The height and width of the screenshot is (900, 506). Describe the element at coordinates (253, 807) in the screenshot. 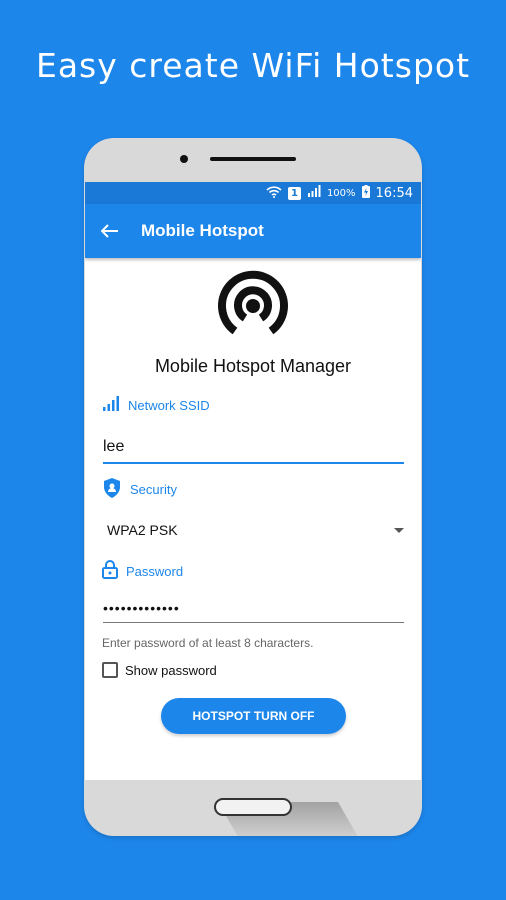

I see `home-button` at that location.